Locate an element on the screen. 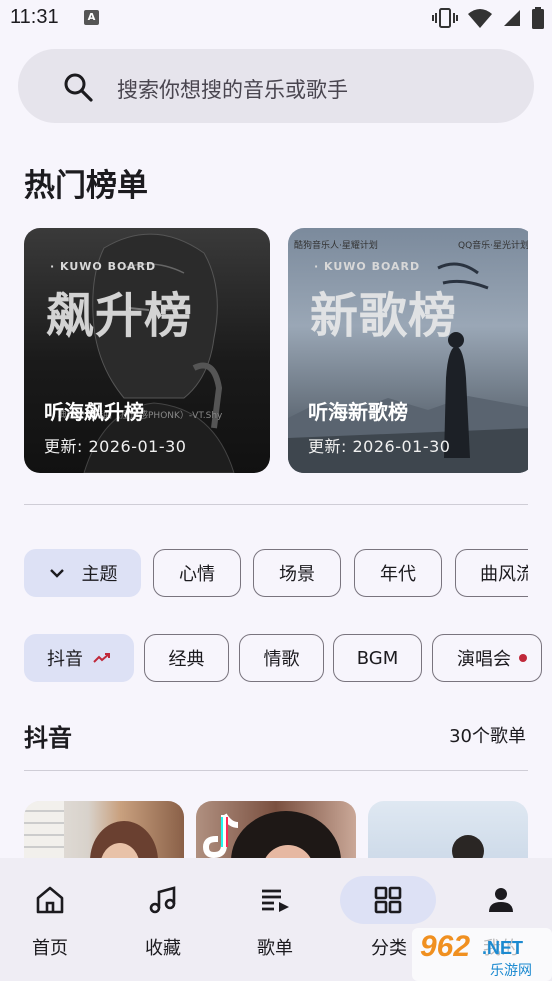 This screenshot has width=552, height=981. watermark-brand: 962 is located at coordinates (445, 946).